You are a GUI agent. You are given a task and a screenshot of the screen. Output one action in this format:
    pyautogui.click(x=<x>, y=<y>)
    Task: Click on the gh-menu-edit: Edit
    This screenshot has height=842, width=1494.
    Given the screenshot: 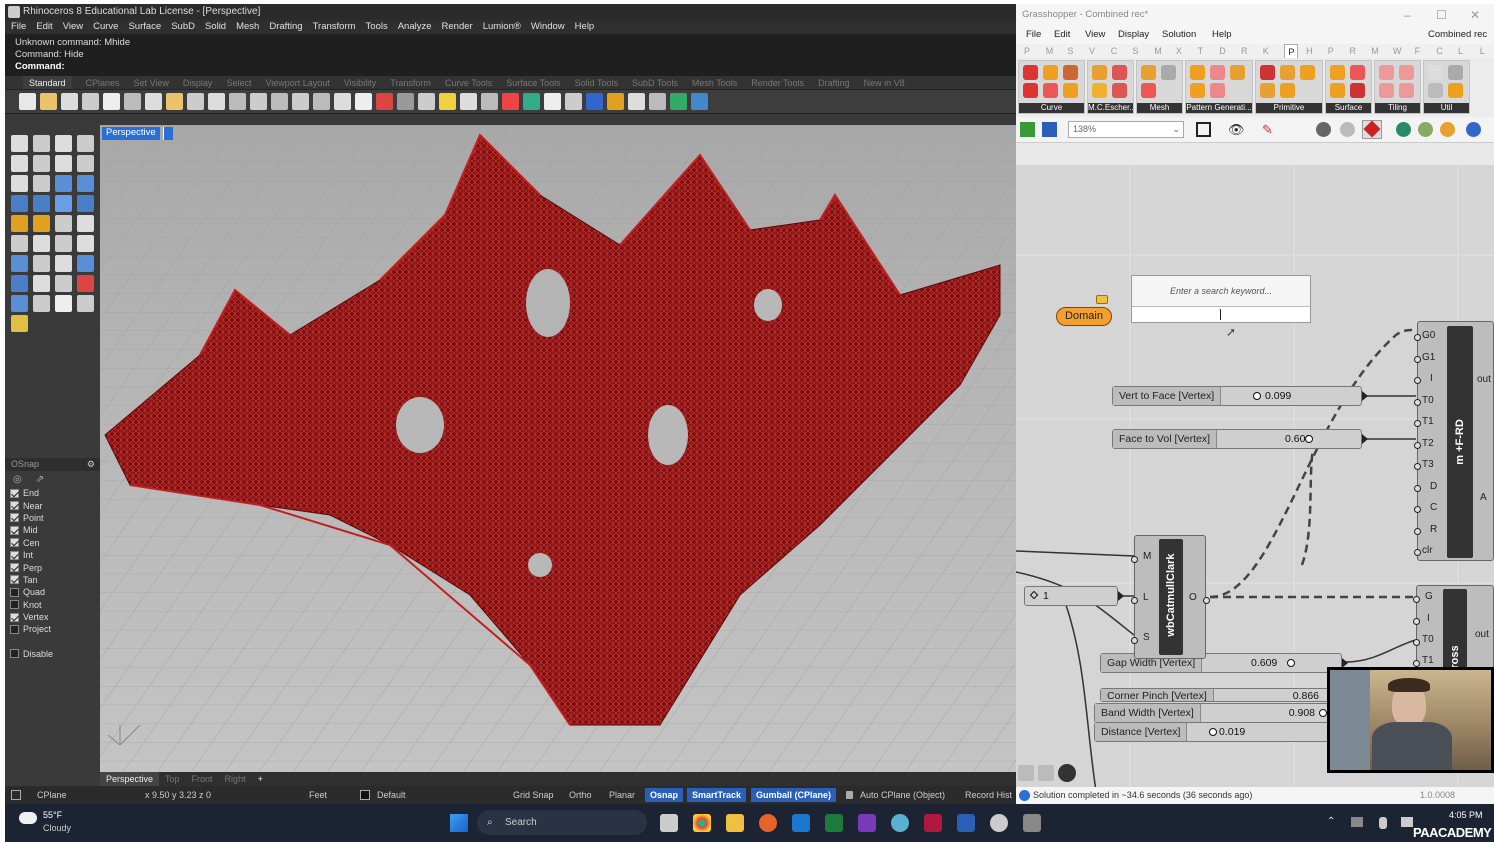 What is the action you would take?
    pyautogui.click(x=1062, y=35)
    